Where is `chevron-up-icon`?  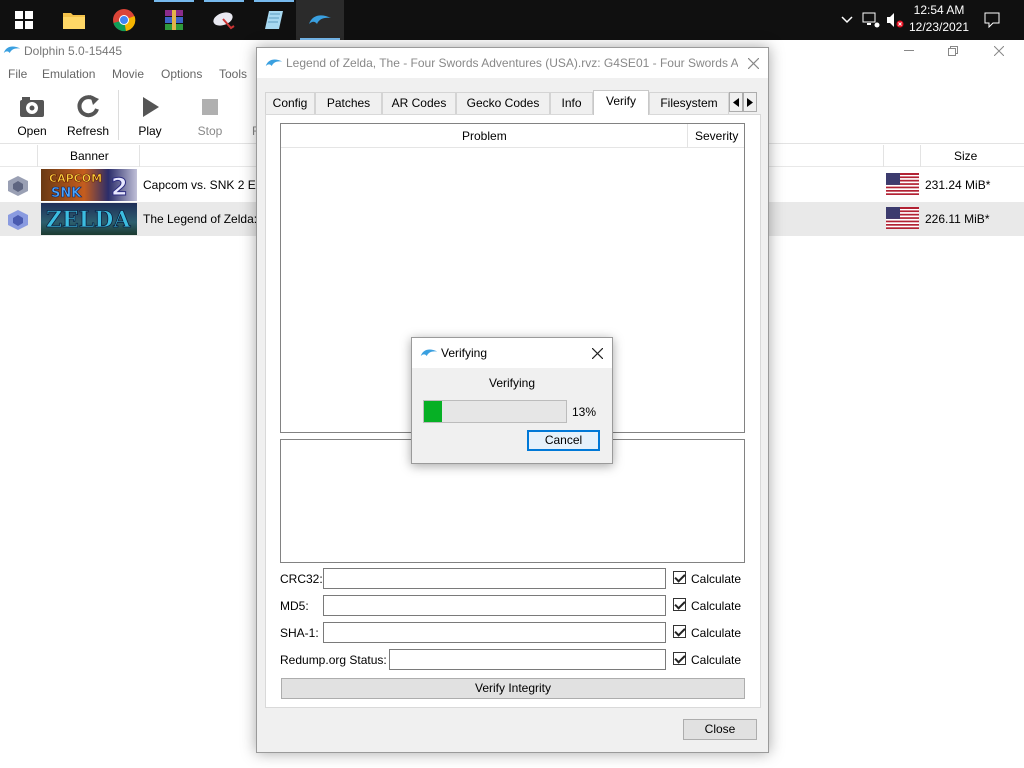
chevron-up-icon is located at coordinates (847, 20).